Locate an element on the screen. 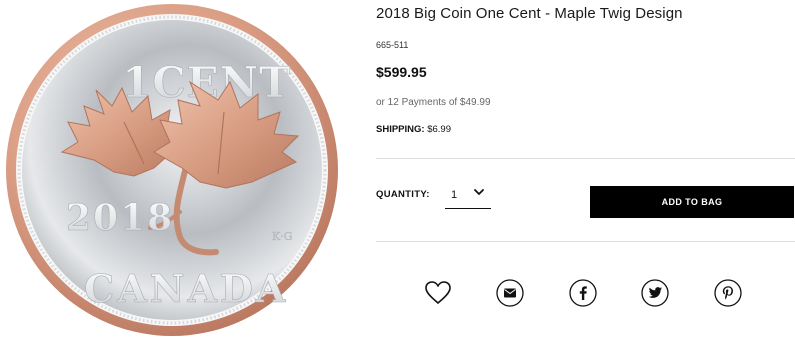 The height and width of the screenshot is (343, 795). shipping-info: SHIPPING: $6.99 is located at coordinates (413, 129).